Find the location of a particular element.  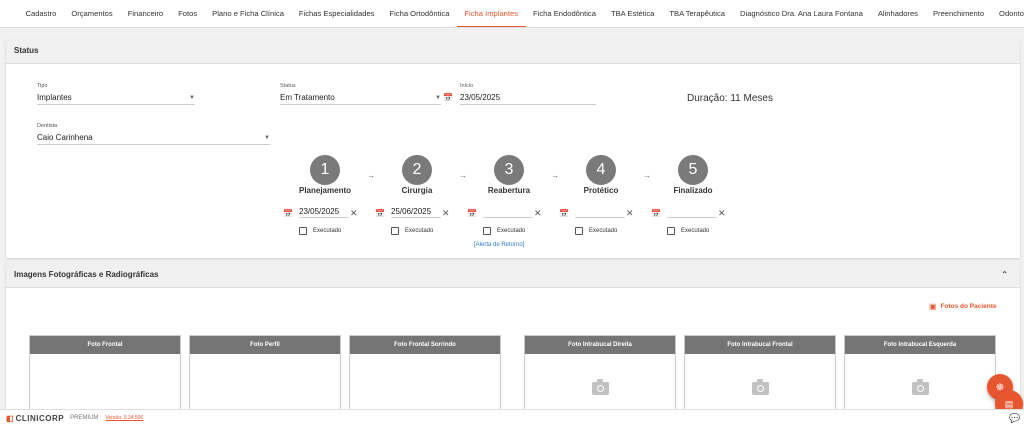

tab-13: Preenchimento is located at coordinates (958, 13).